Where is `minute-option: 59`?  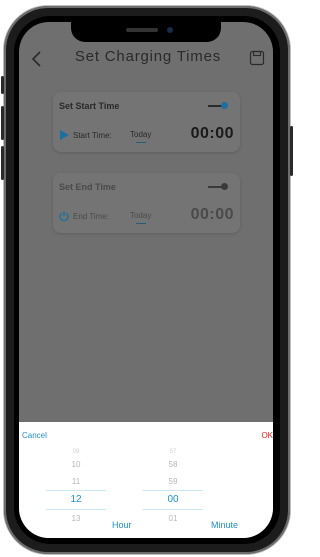
minute-option: 59 is located at coordinates (173, 481).